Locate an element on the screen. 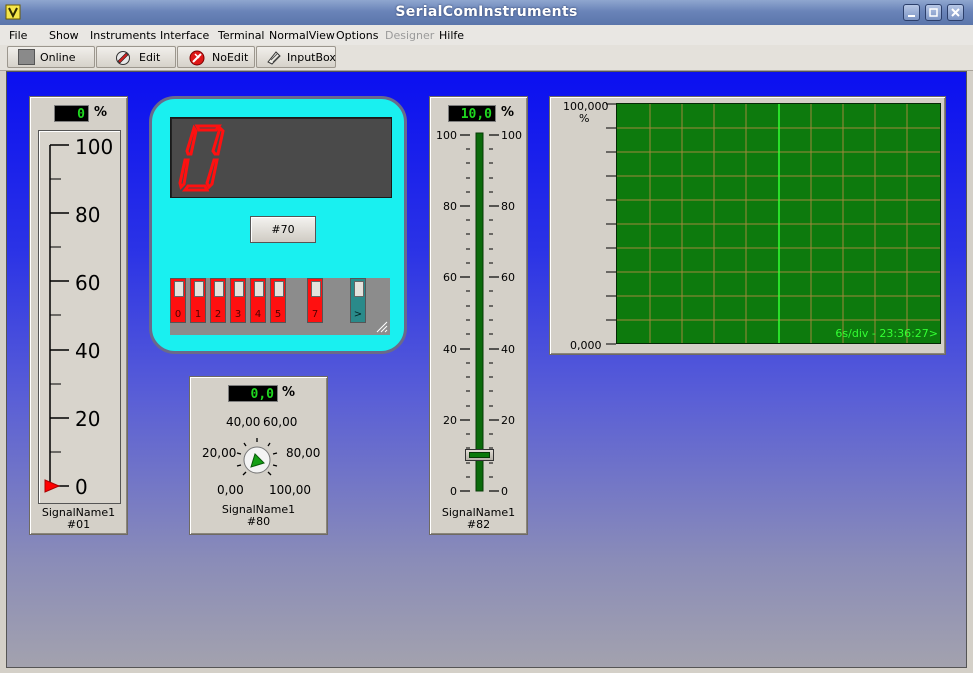 The height and width of the screenshot is (673, 973). close-icon is located at coordinates (955, 12).